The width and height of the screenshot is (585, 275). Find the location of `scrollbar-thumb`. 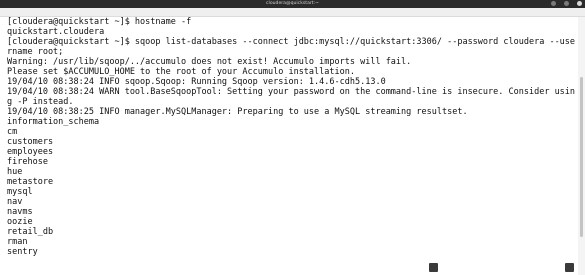

scrollbar-thumb is located at coordinates (581, 157).